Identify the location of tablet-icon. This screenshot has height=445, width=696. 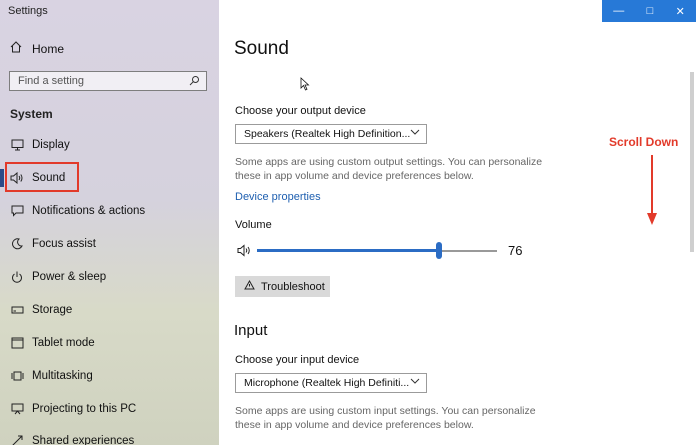
(17, 343).